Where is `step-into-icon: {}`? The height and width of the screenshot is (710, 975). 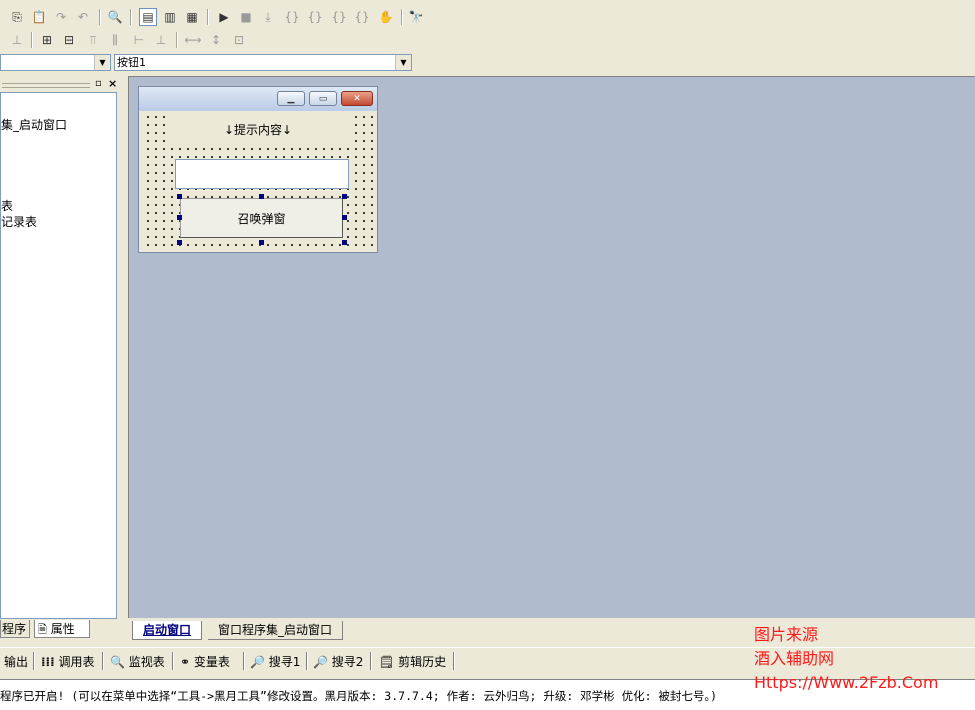 step-into-icon: {} is located at coordinates (292, 17).